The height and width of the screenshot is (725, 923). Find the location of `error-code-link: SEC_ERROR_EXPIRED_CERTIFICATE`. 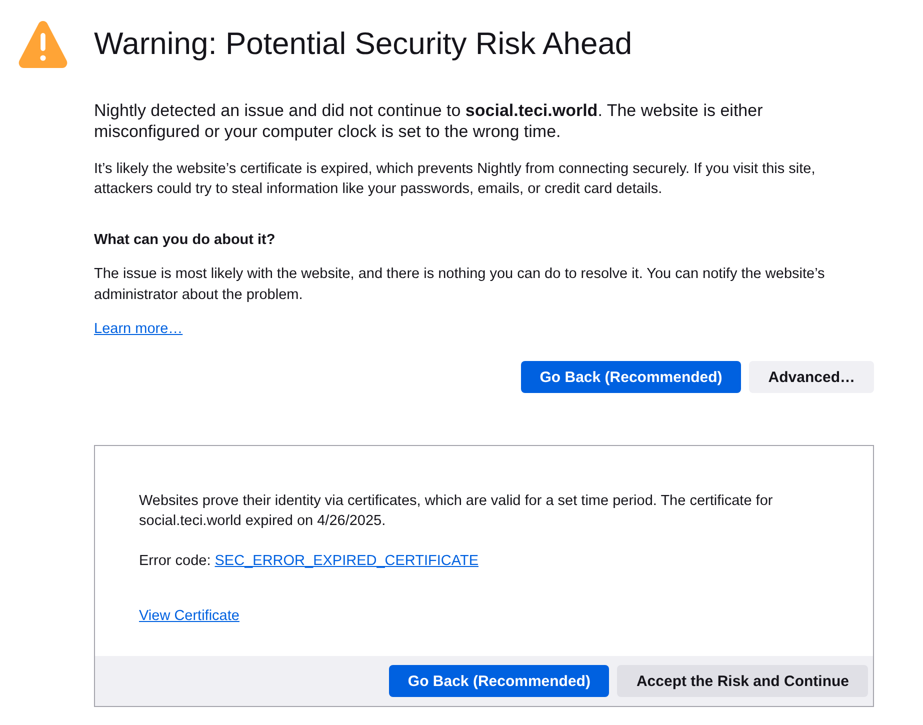

error-code-link: SEC_ERROR_EXPIRED_CERTIFICATE is located at coordinates (346, 561).